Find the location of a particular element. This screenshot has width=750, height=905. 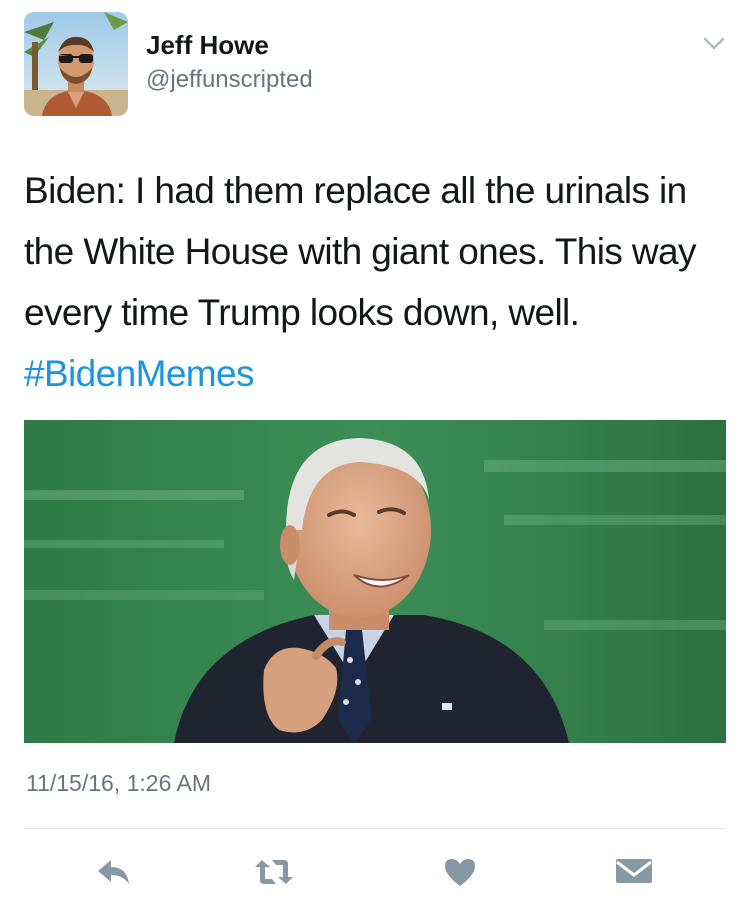

reply-button is located at coordinates (114, 872).